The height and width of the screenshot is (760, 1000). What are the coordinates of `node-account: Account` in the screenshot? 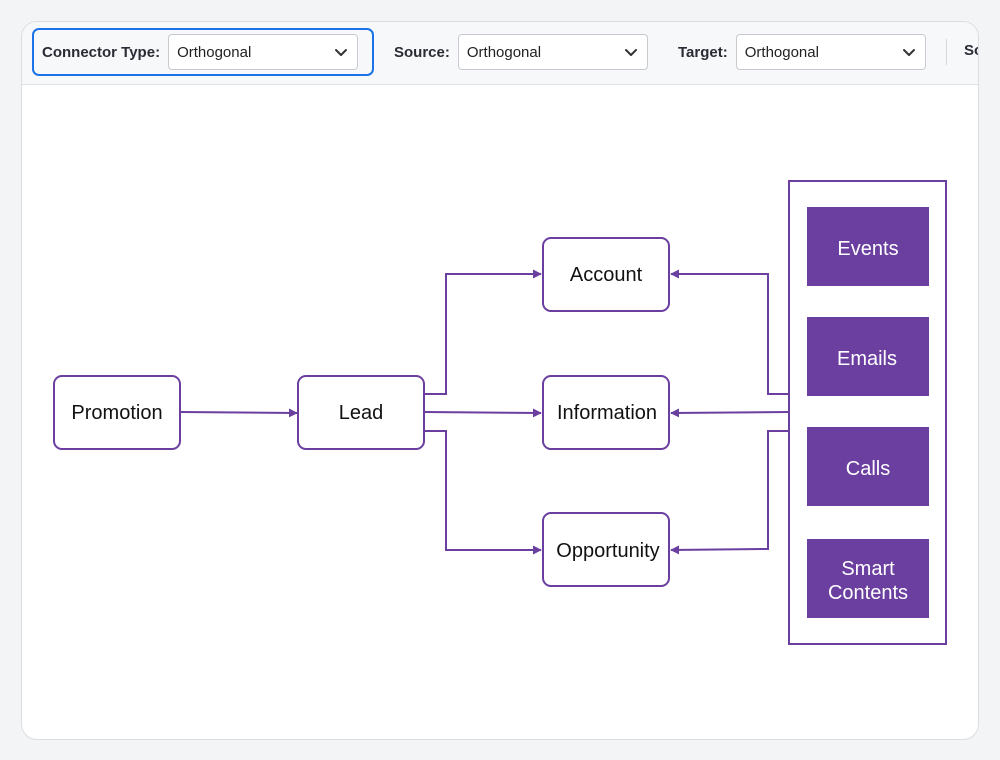 It's located at (606, 274).